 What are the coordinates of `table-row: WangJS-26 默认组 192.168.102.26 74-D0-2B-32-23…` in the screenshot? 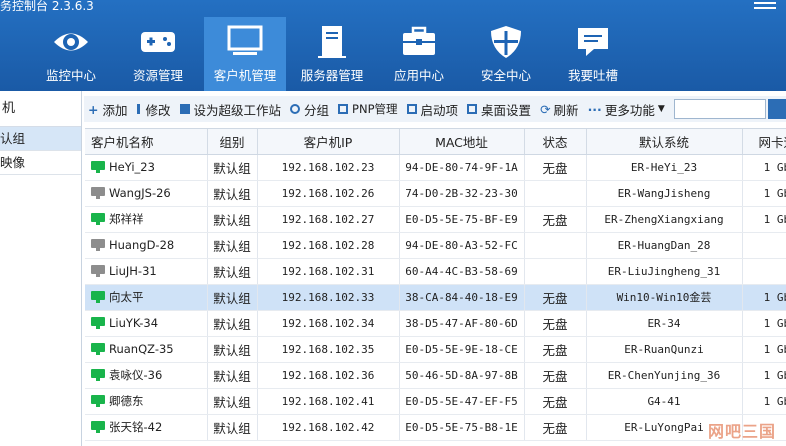 It's located at (435, 193).